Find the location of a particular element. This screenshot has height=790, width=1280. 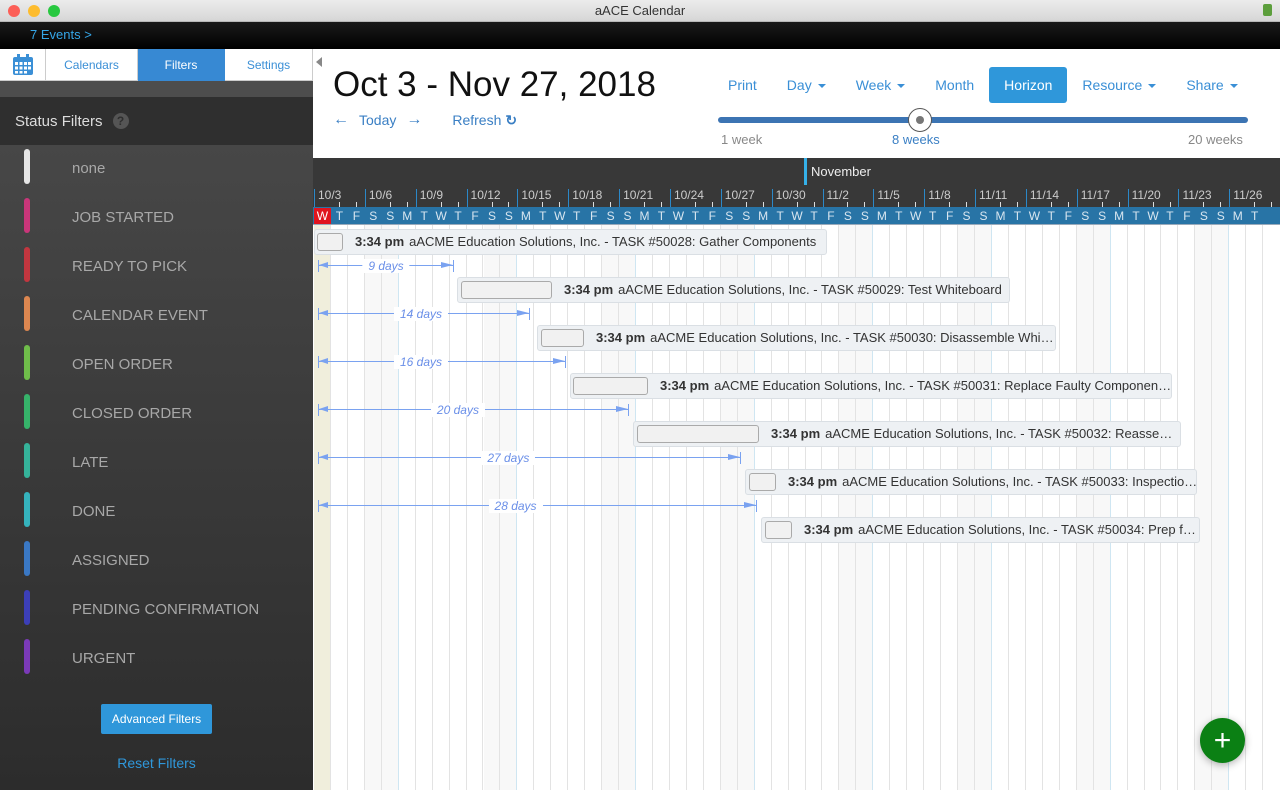

today-button: Today is located at coordinates (377, 120).